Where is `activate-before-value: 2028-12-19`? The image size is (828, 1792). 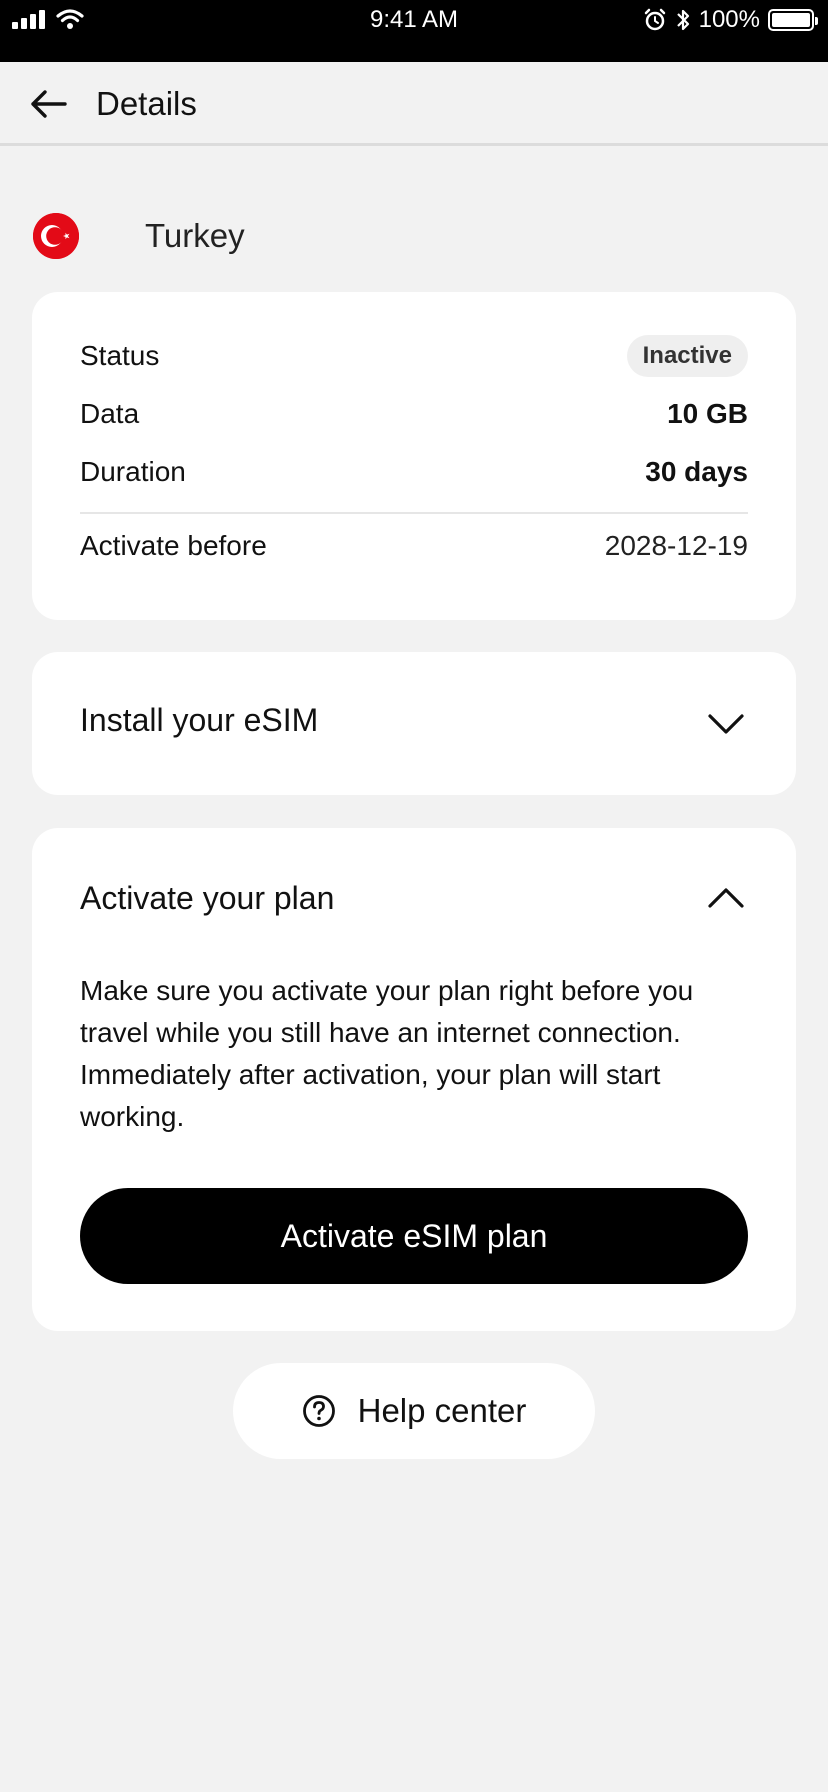 activate-before-value: 2028-12-19 is located at coordinates (676, 545).